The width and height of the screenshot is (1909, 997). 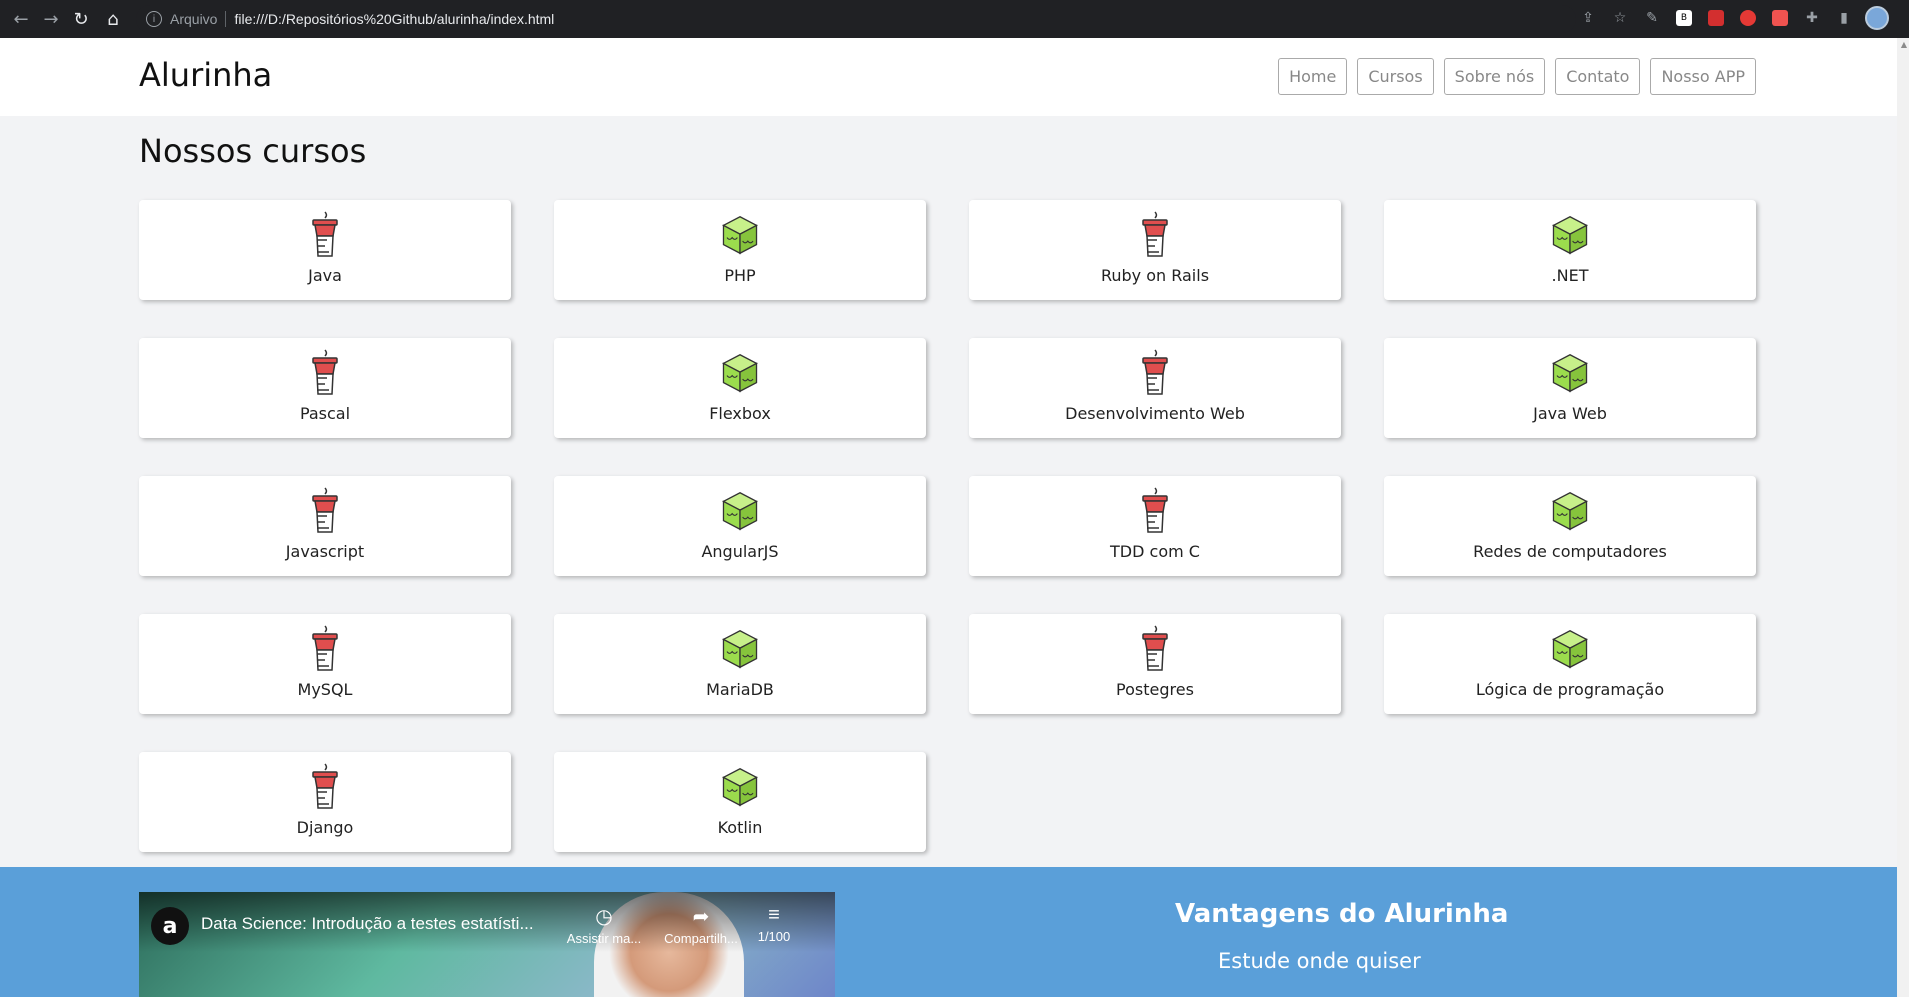 I want to click on course-label: MySQL, so click(x=325, y=689).